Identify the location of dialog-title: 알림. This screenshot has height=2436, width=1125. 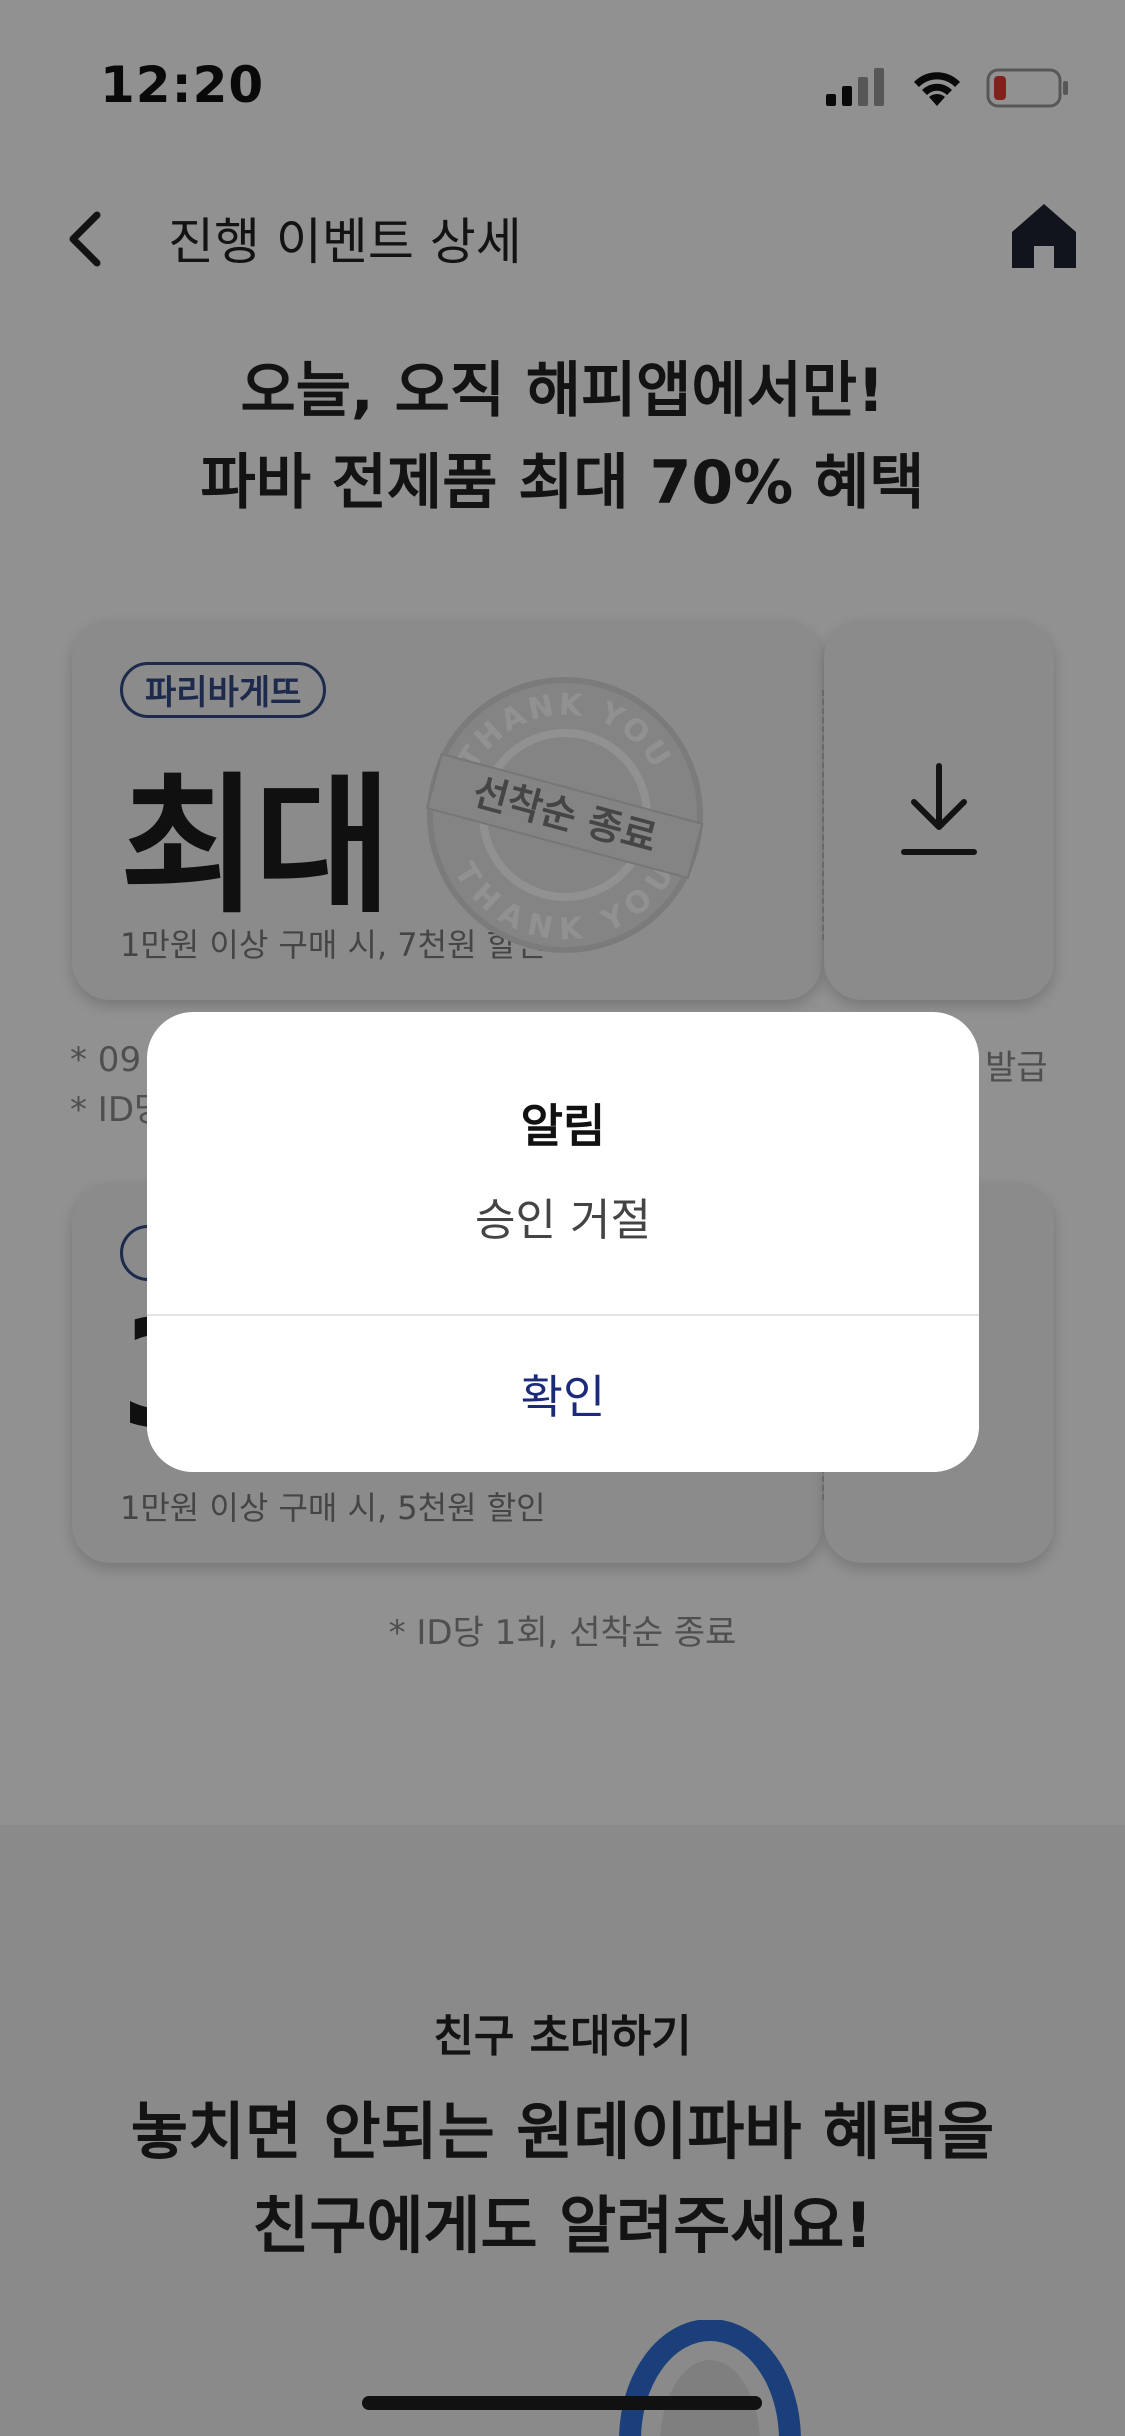
(563, 1126).